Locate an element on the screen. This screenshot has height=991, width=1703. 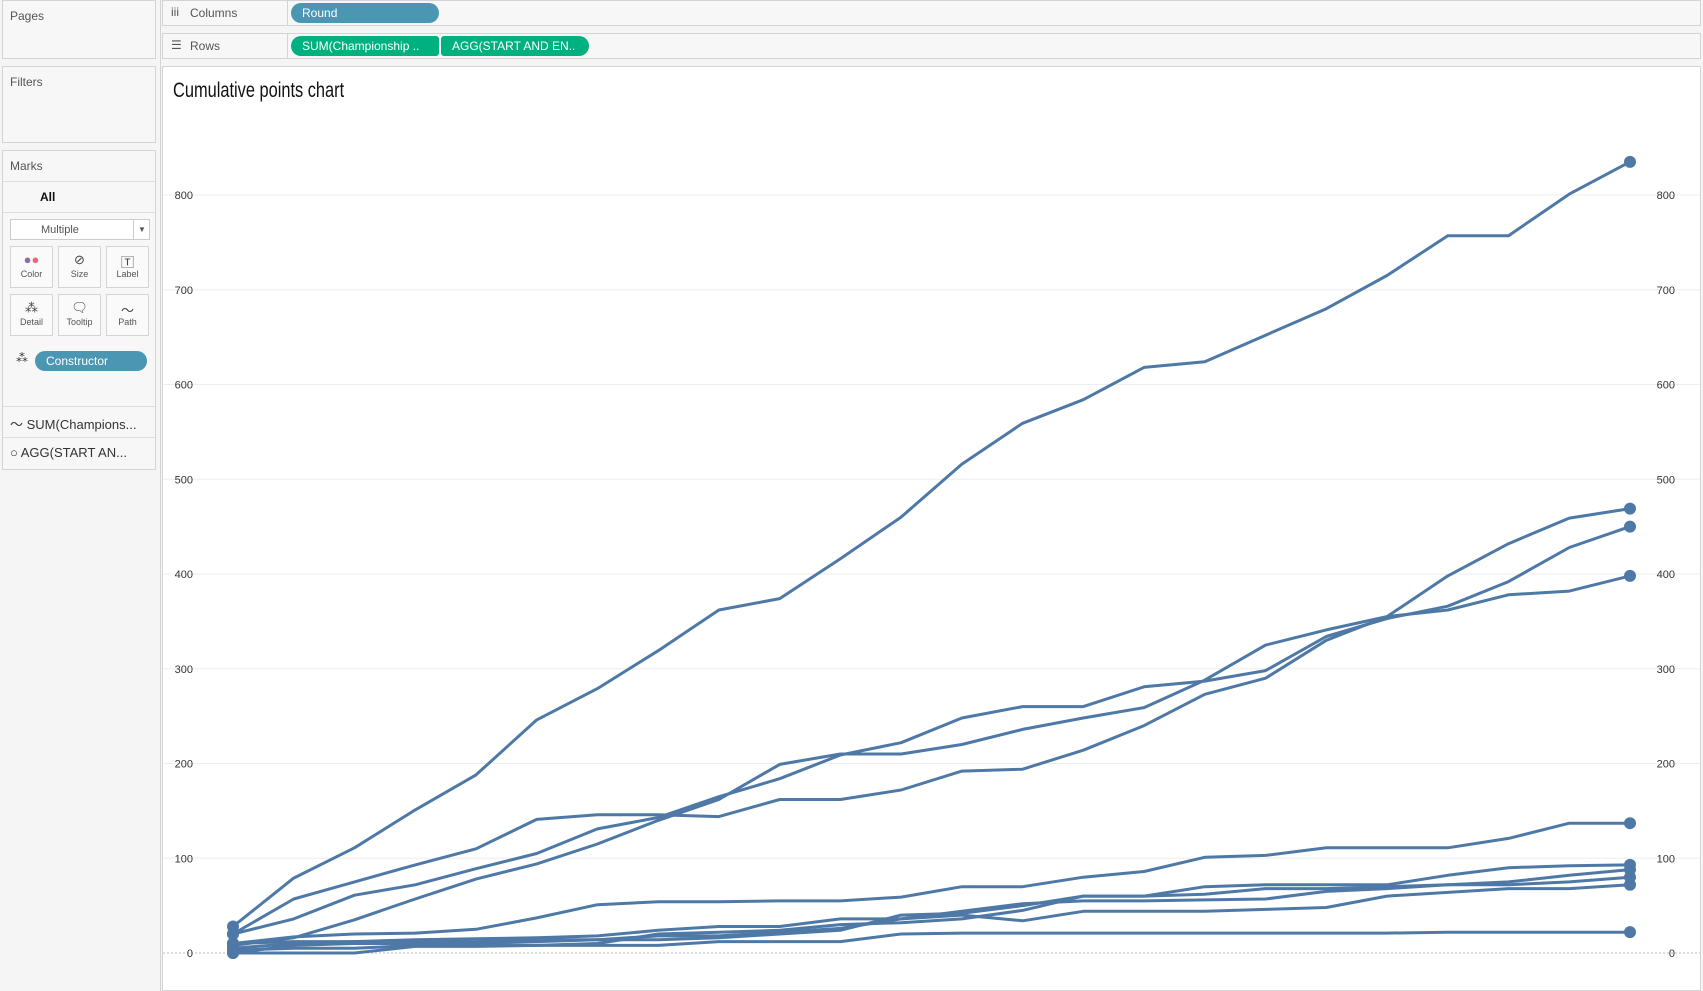
agg-start-end-pill: AGG(START AND EN.. is located at coordinates (515, 46).